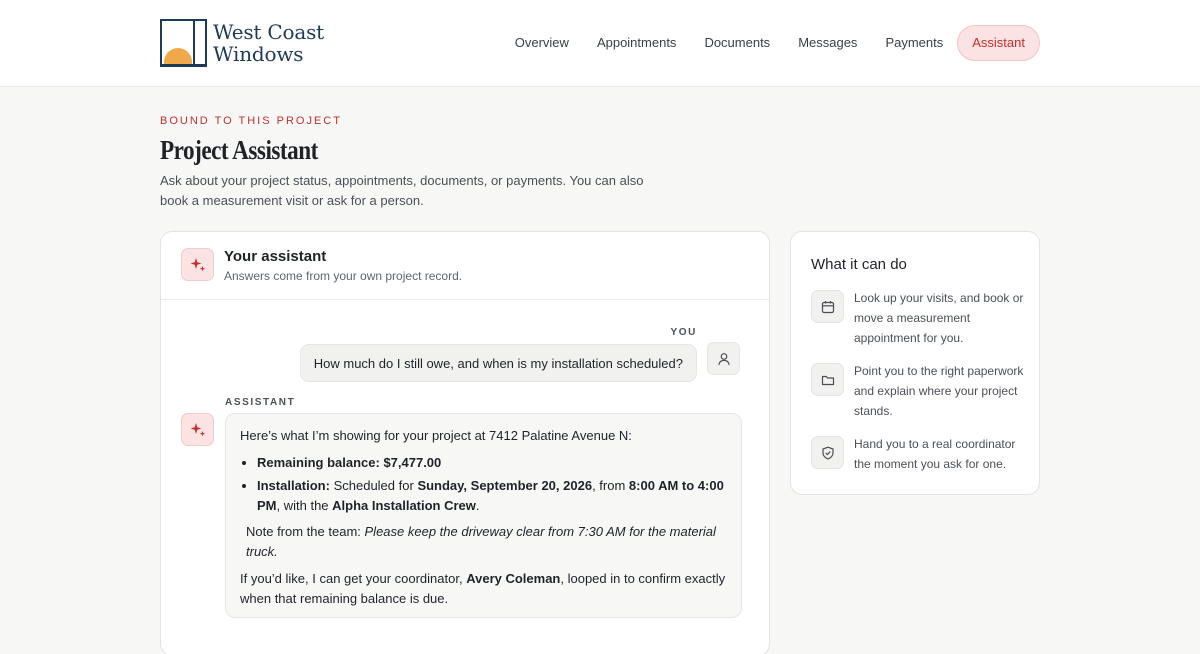 Image resolution: width=1200 pixels, height=654 pixels. Describe the element at coordinates (251, 121) in the screenshot. I see `page-eyebrow: BOUND TO THIS PROJECT` at that location.